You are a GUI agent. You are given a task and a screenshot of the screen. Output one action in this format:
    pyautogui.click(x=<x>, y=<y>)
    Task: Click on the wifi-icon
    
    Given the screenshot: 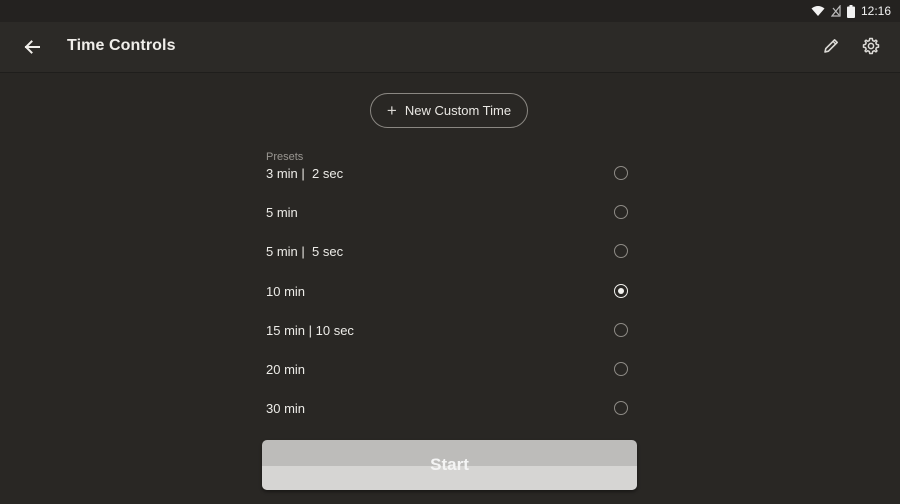 What is the action you would take?
    pyautogui.click(x=818, y=11)
    